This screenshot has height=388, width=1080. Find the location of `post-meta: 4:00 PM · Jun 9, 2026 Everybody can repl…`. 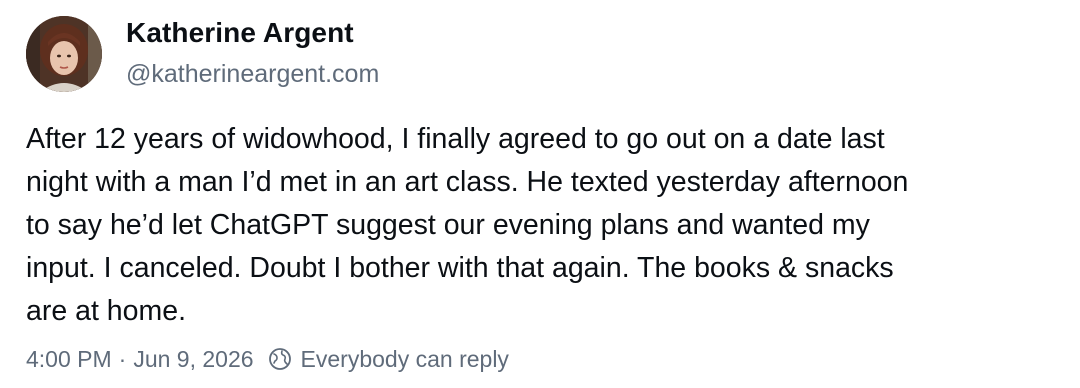

post-meta: 4:00 PM · Jun 9, 2026 Everybody can repl… is located at coordinates (267, 359).